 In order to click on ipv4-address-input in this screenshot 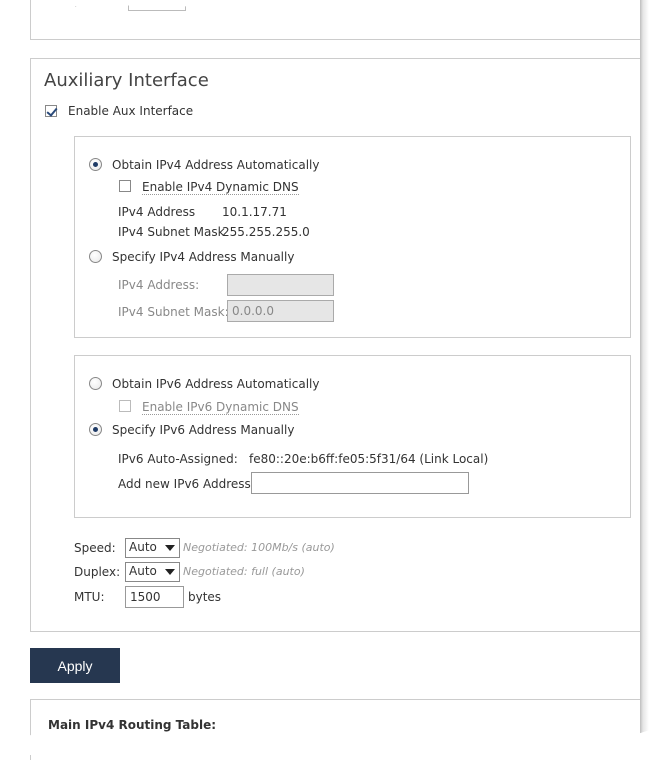, I will do `click(280, 285)`.